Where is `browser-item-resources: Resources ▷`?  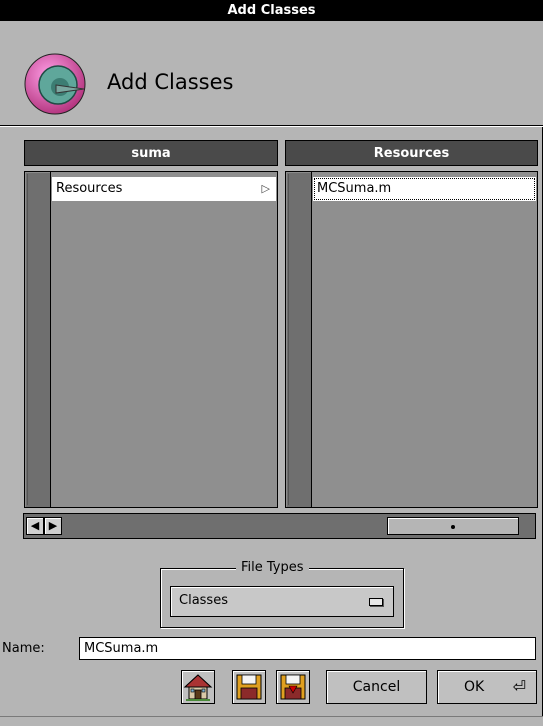
browser-item-resources: Resources ▷ is located at coordinates (164, 189).